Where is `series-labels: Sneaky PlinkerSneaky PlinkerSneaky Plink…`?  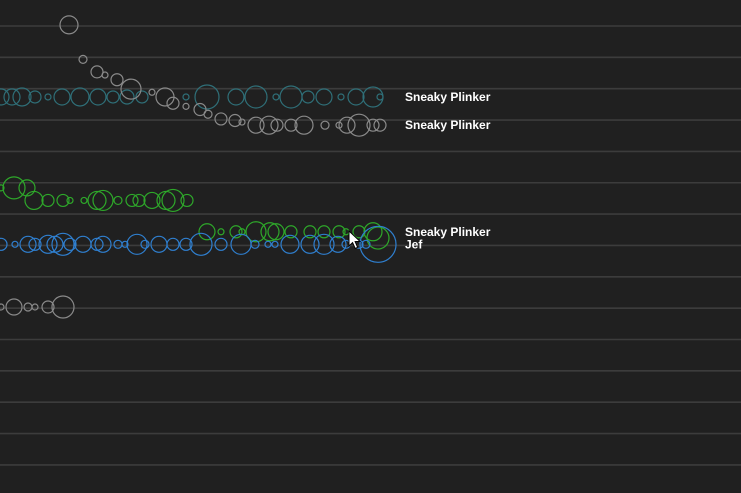 series-labels: Sneaky PlinkerSneaky PlinkerSneaky Plink… is located at coordinates (448, 170).